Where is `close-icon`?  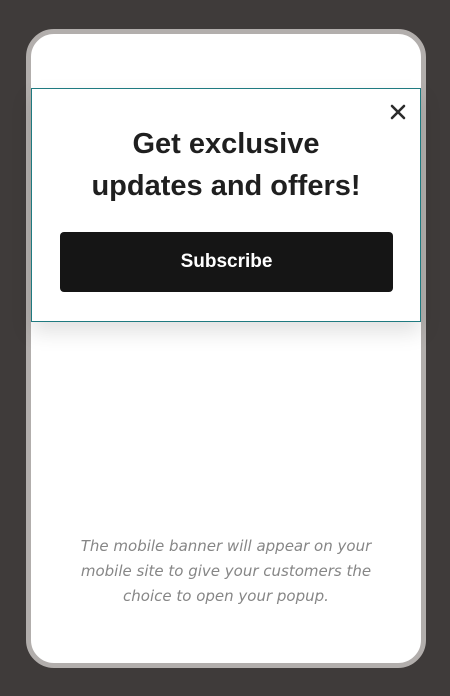 close-icon is located at coordinates (398, 112).